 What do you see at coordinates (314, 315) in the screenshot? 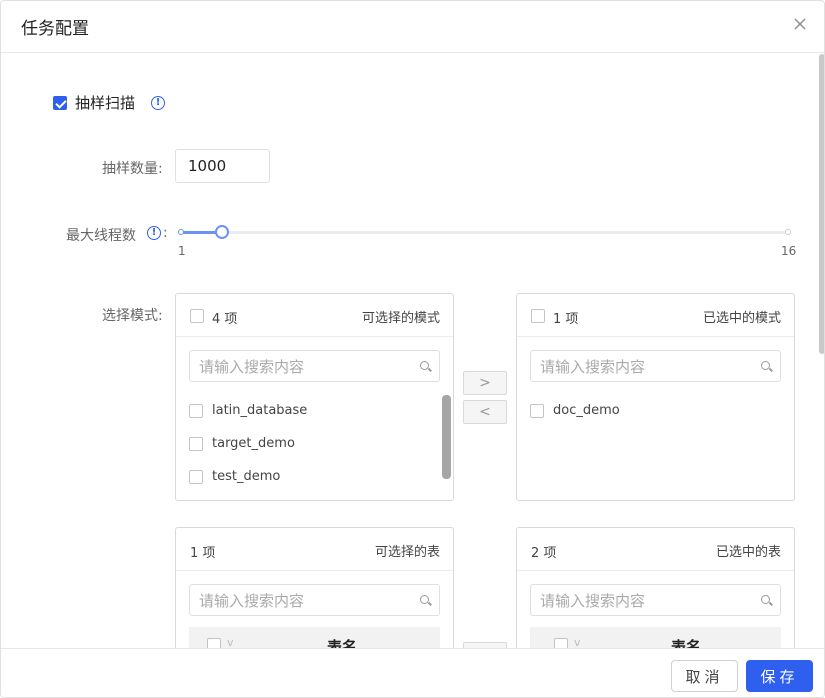
I see `panel-header: 4 项 可选择的模式` at bounding box center [314, 315].